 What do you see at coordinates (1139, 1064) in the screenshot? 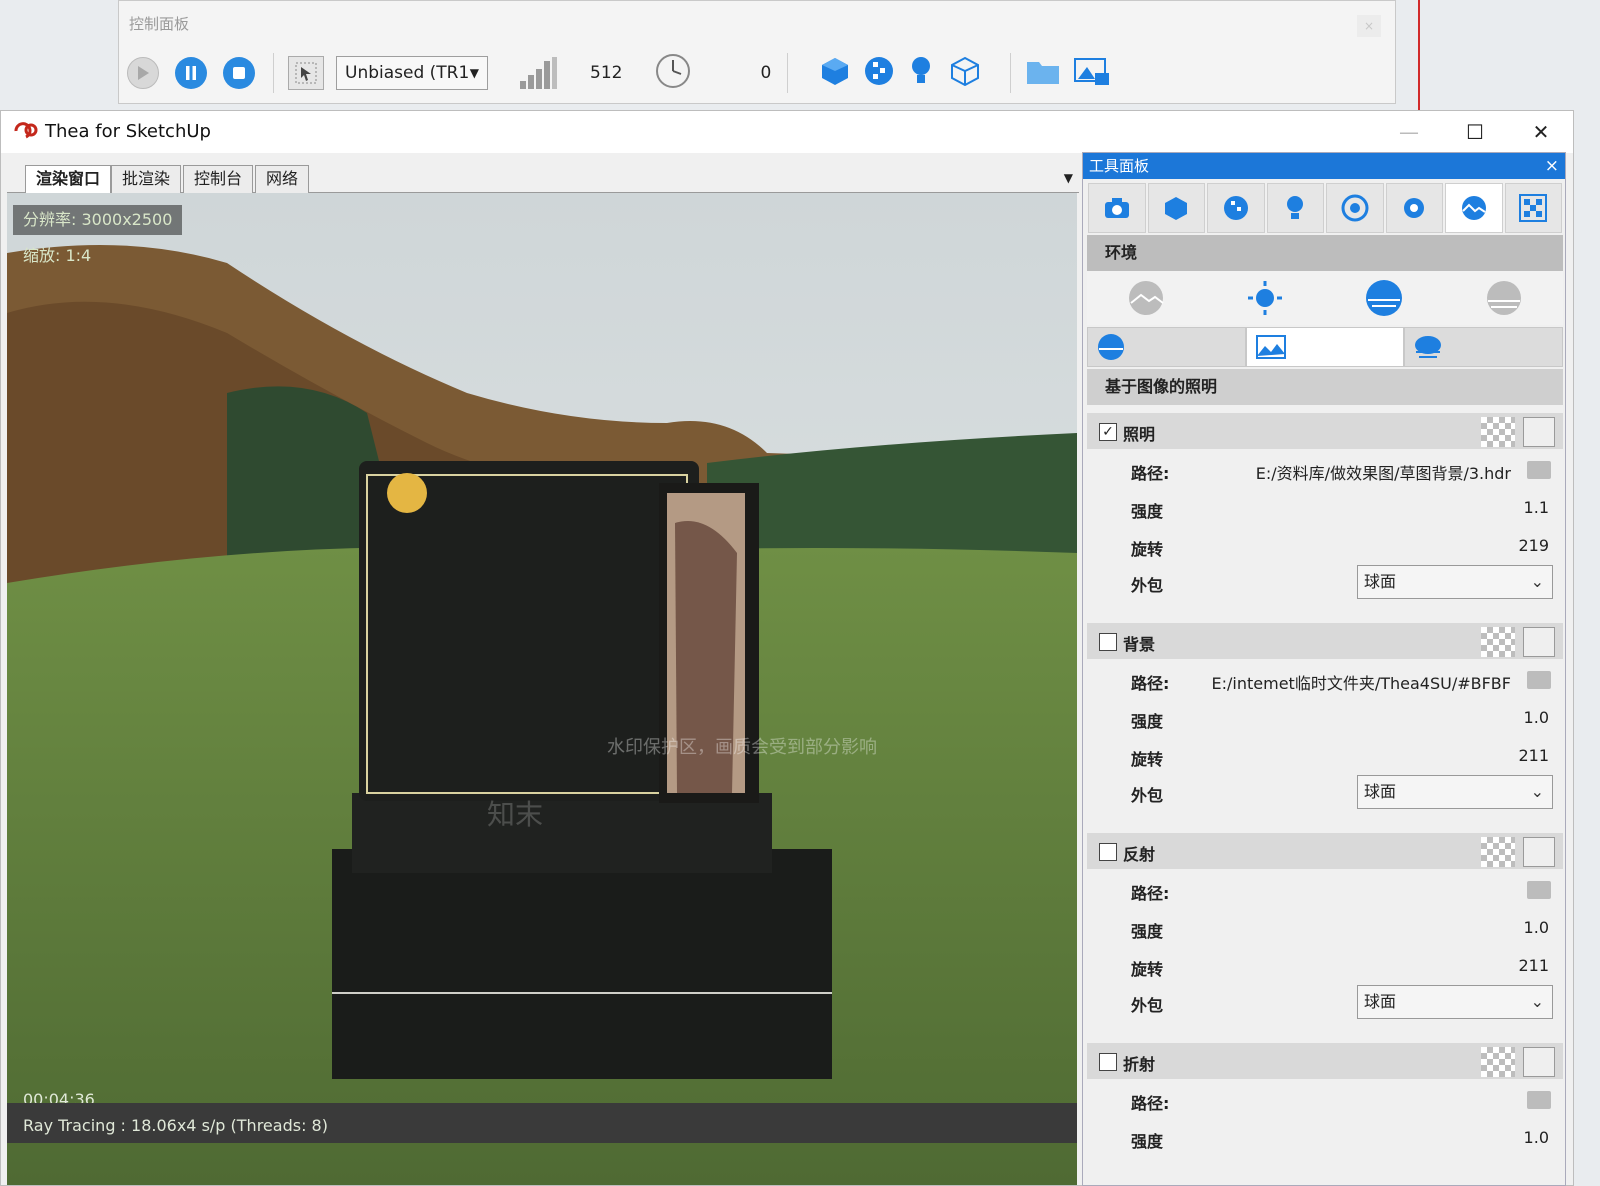
I see `group-label: 折射` at bounding box center [1139, 1064].